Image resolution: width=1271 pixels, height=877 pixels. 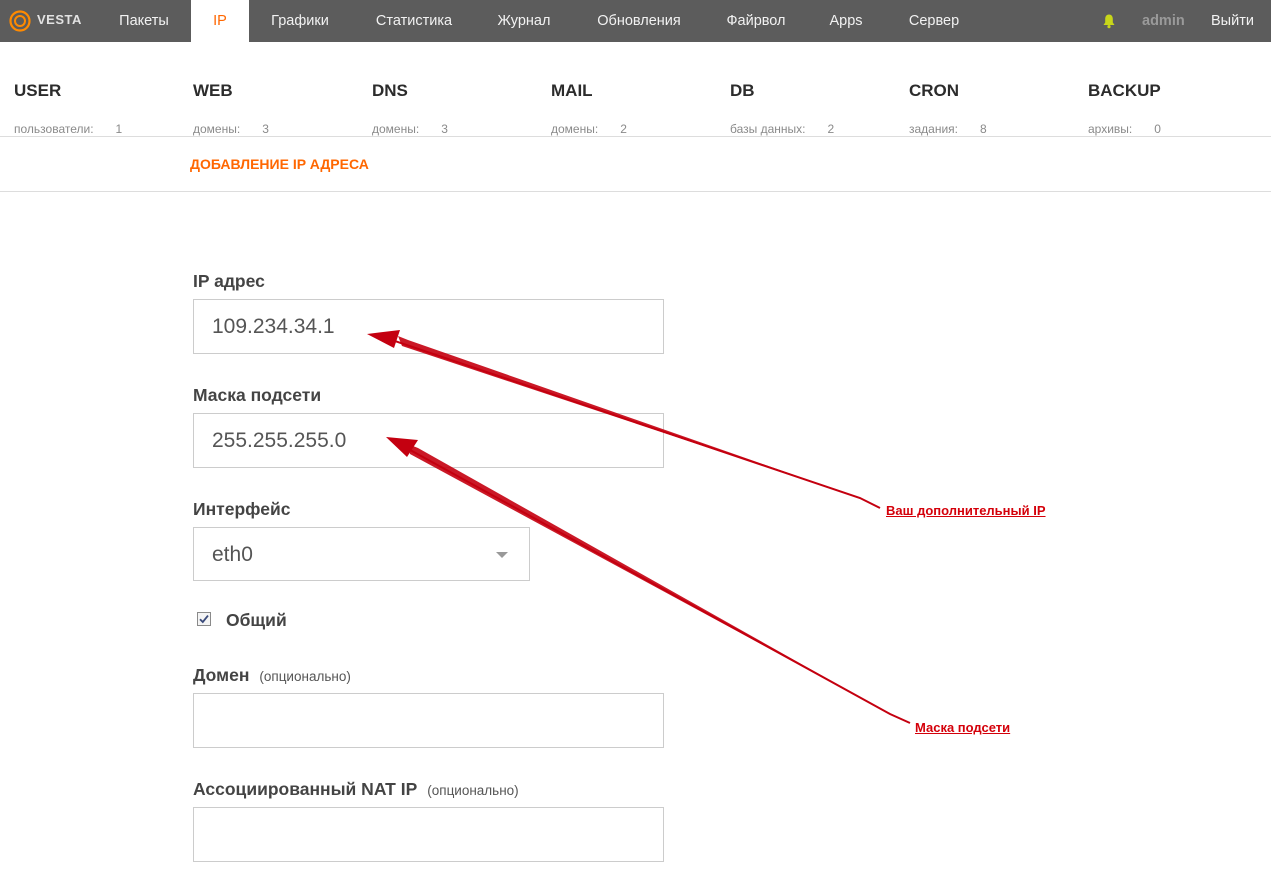 I want to click on interface-label: Интерфейс, so click(x=242, y=509).